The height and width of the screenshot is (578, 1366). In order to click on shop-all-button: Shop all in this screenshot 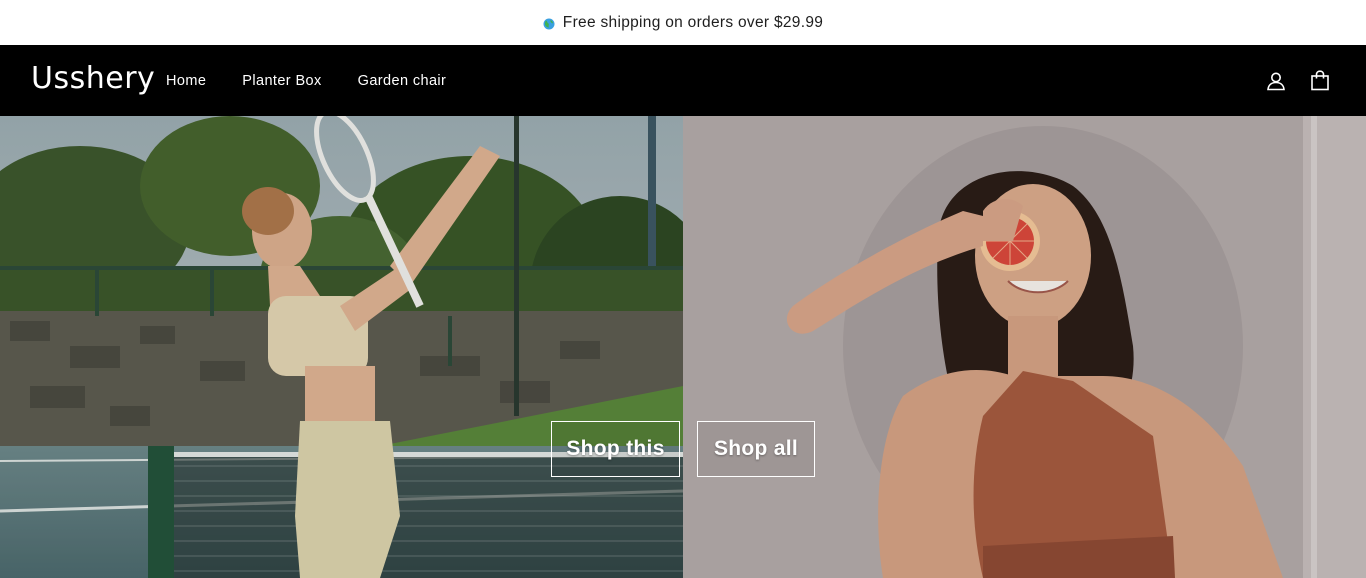, I will do `click(756, 449)`.